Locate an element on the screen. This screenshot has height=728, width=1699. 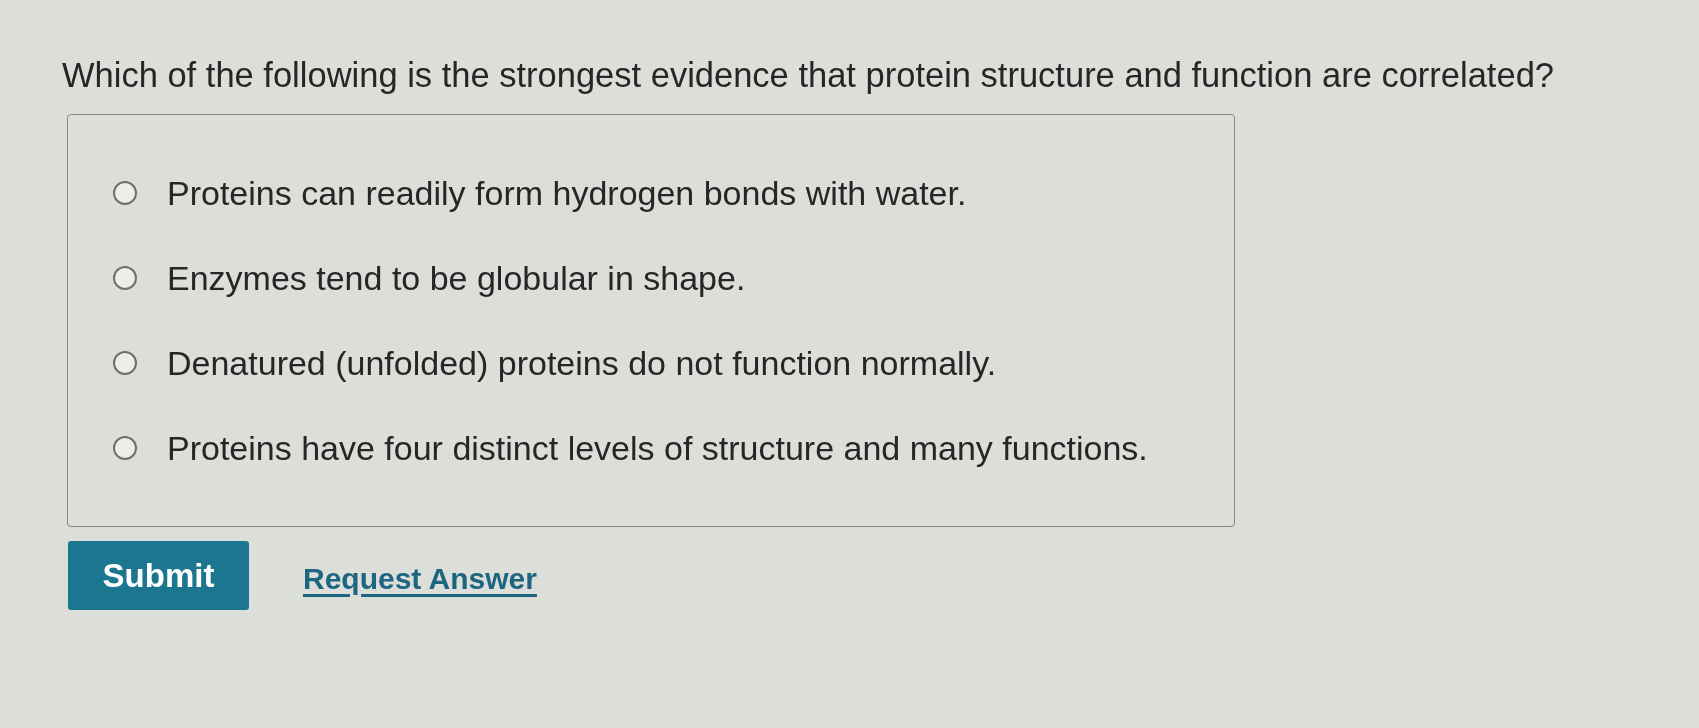
submit-button: Submit is located at coordinates (158, 575).